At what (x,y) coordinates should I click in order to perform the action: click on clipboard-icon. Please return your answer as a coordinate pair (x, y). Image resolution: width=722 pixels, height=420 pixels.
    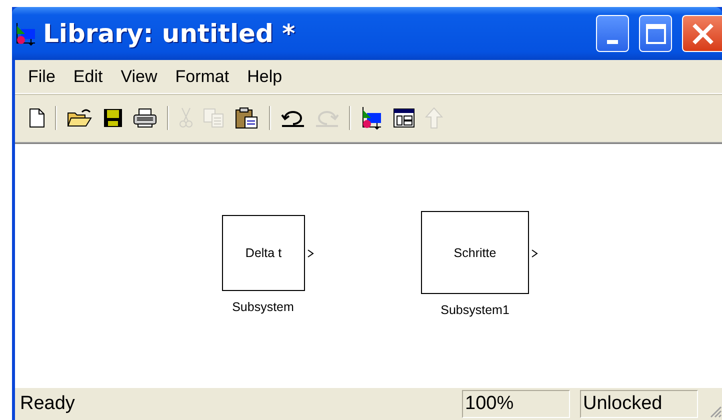
    Looking at the image, I should click on (247, 118).